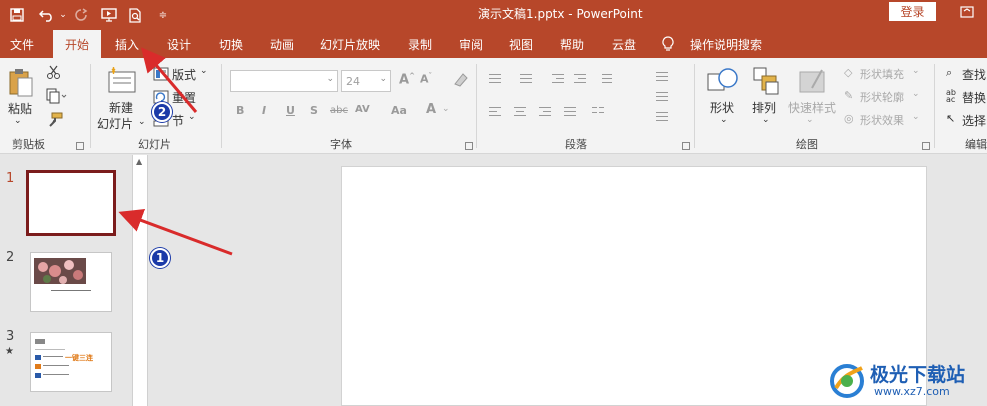 The width and height of the screenshot is (987, 406). Describe the element at coordinates (184, 74) in the screenshot. I see `layout-label: 版式` at that location.